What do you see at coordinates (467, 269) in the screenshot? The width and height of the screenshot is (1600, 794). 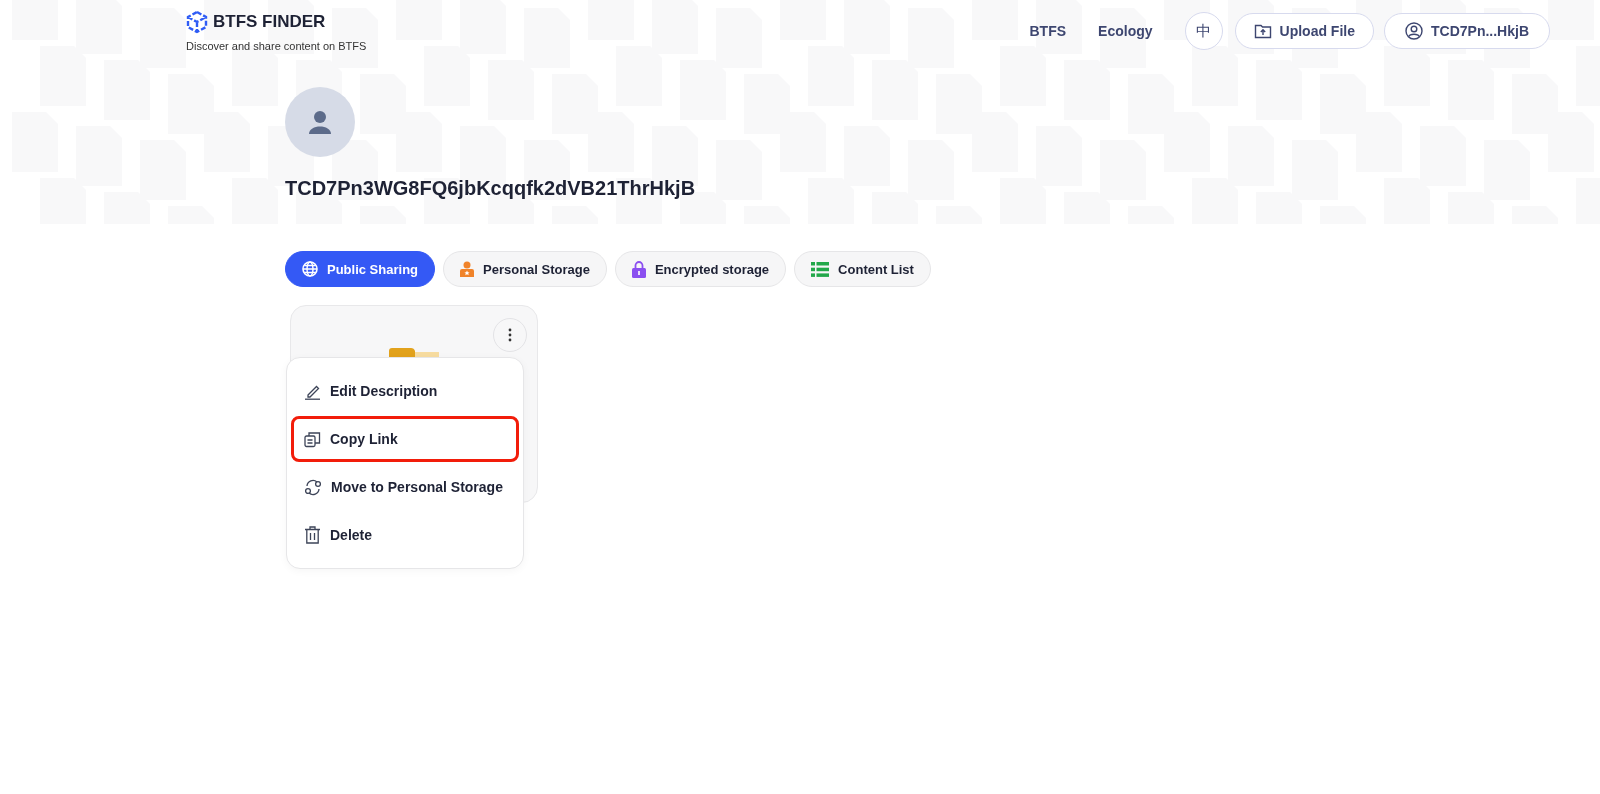 I see `person-icon` at bounding box center [467, 269].